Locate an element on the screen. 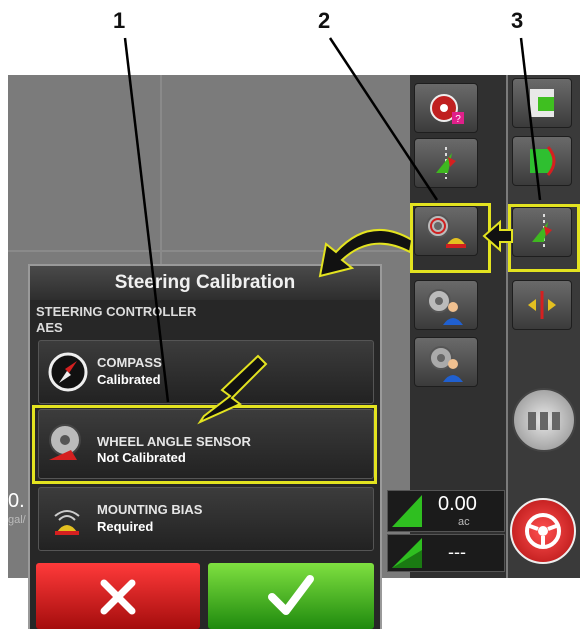  move-arrows-icon is located at coordinates (542, 305).